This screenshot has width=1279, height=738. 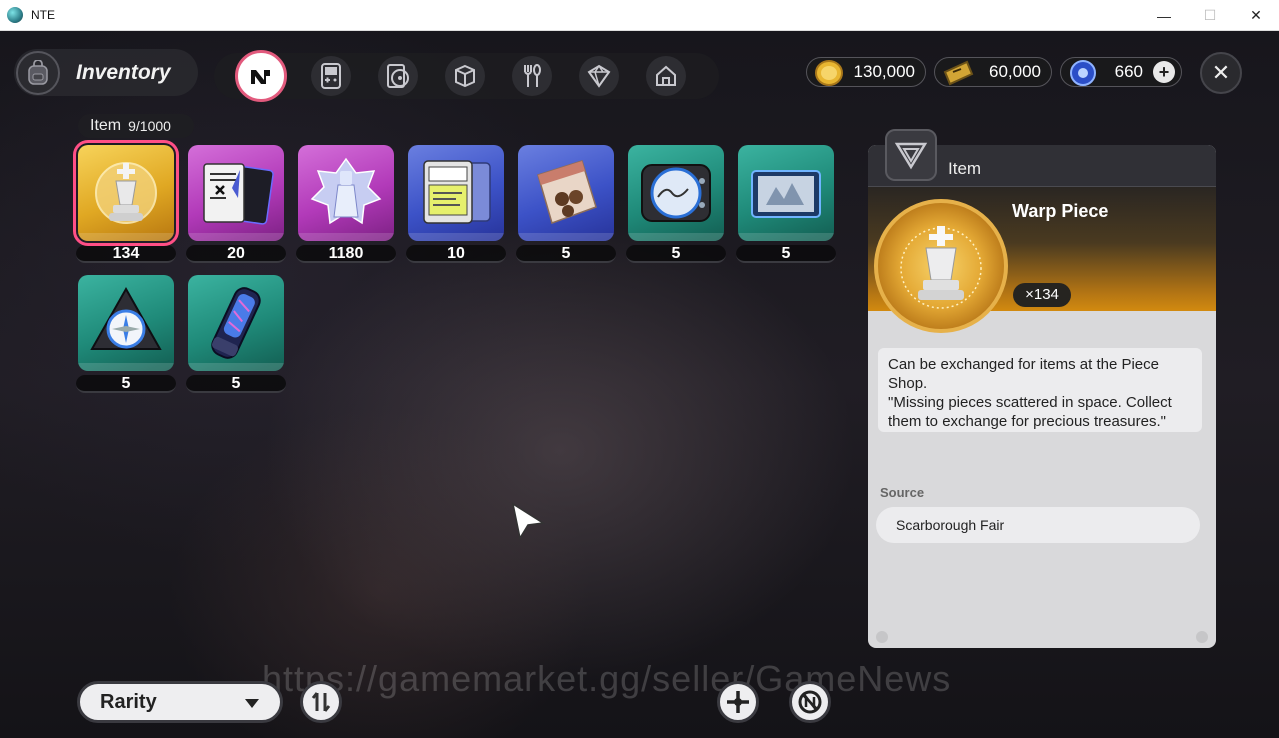 I want to click on house-icon, so click(x=666, y=75).